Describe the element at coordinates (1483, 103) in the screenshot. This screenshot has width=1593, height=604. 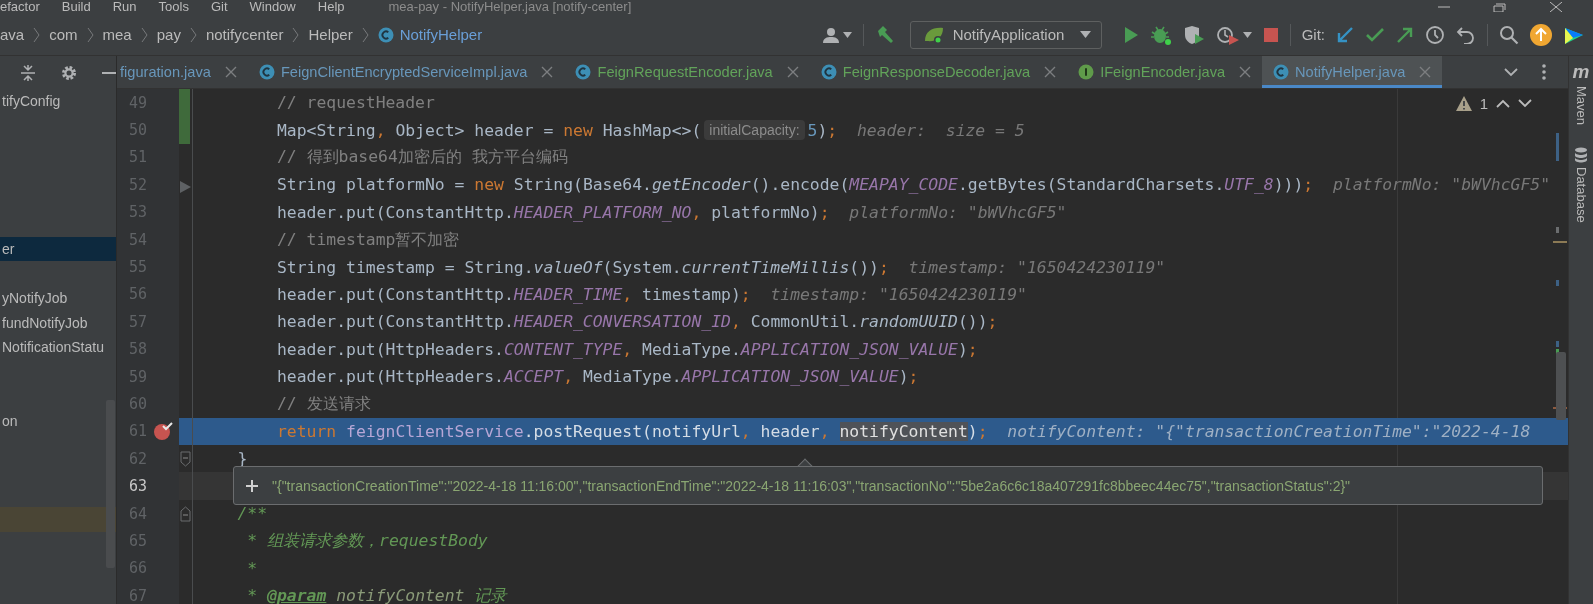
I see `problem-count: 1` at that location.